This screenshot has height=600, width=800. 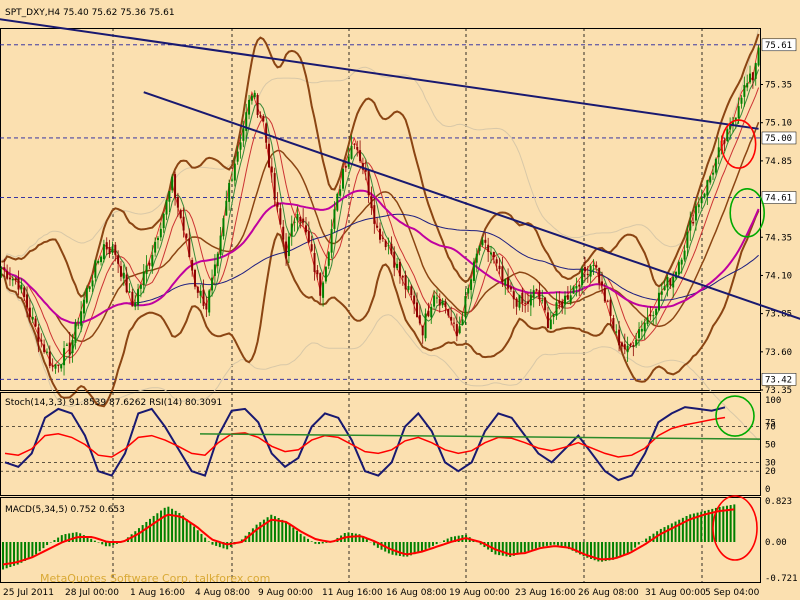 I want to click on y-tick-label: 74.10, so click(x=778, y=276).